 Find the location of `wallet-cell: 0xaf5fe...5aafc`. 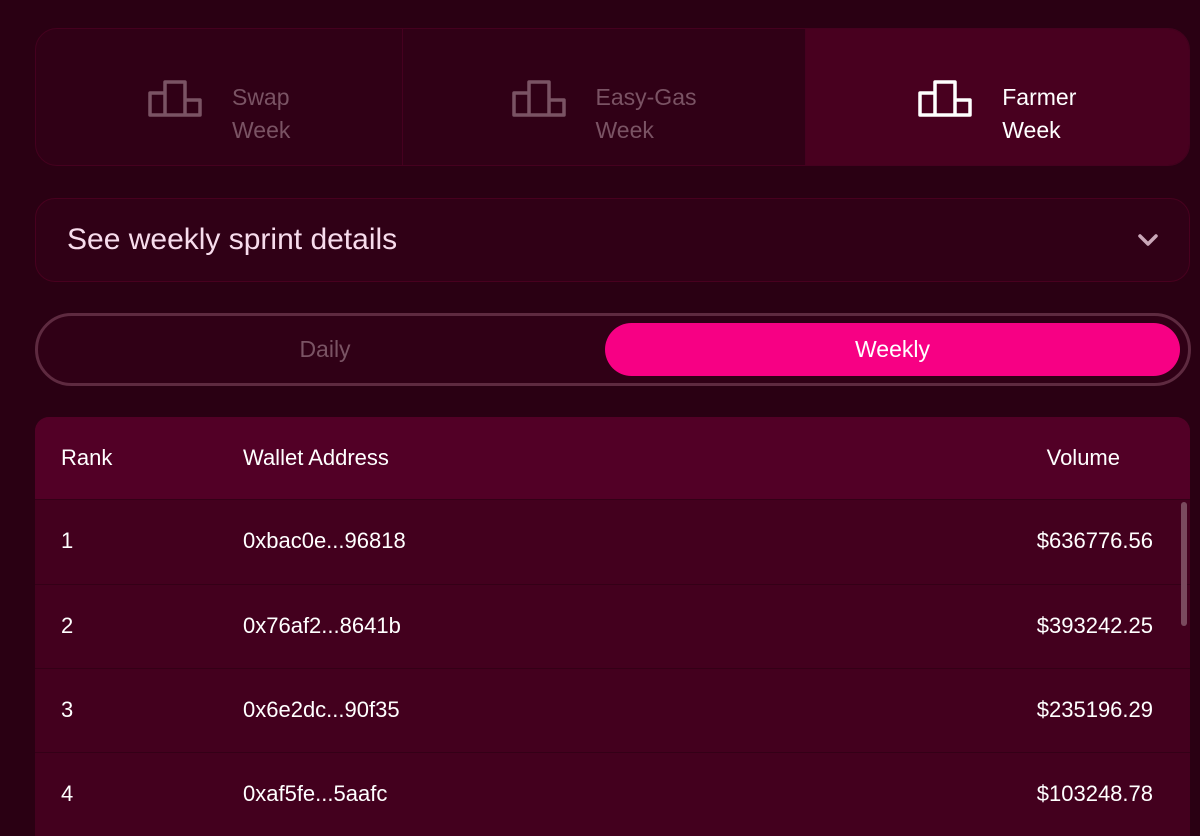

wallet-cell: 0xaf5fe...5aafc is located at coordinates (315, 793).